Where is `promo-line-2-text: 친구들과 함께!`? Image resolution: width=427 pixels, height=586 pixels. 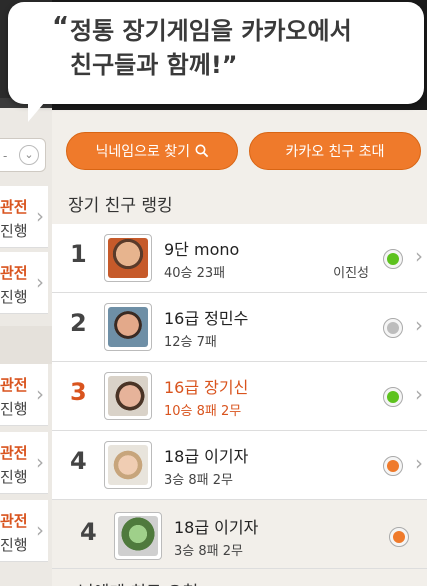 promo-line-2-text: 친구들과 함께! is located at coordinates (146, 65).